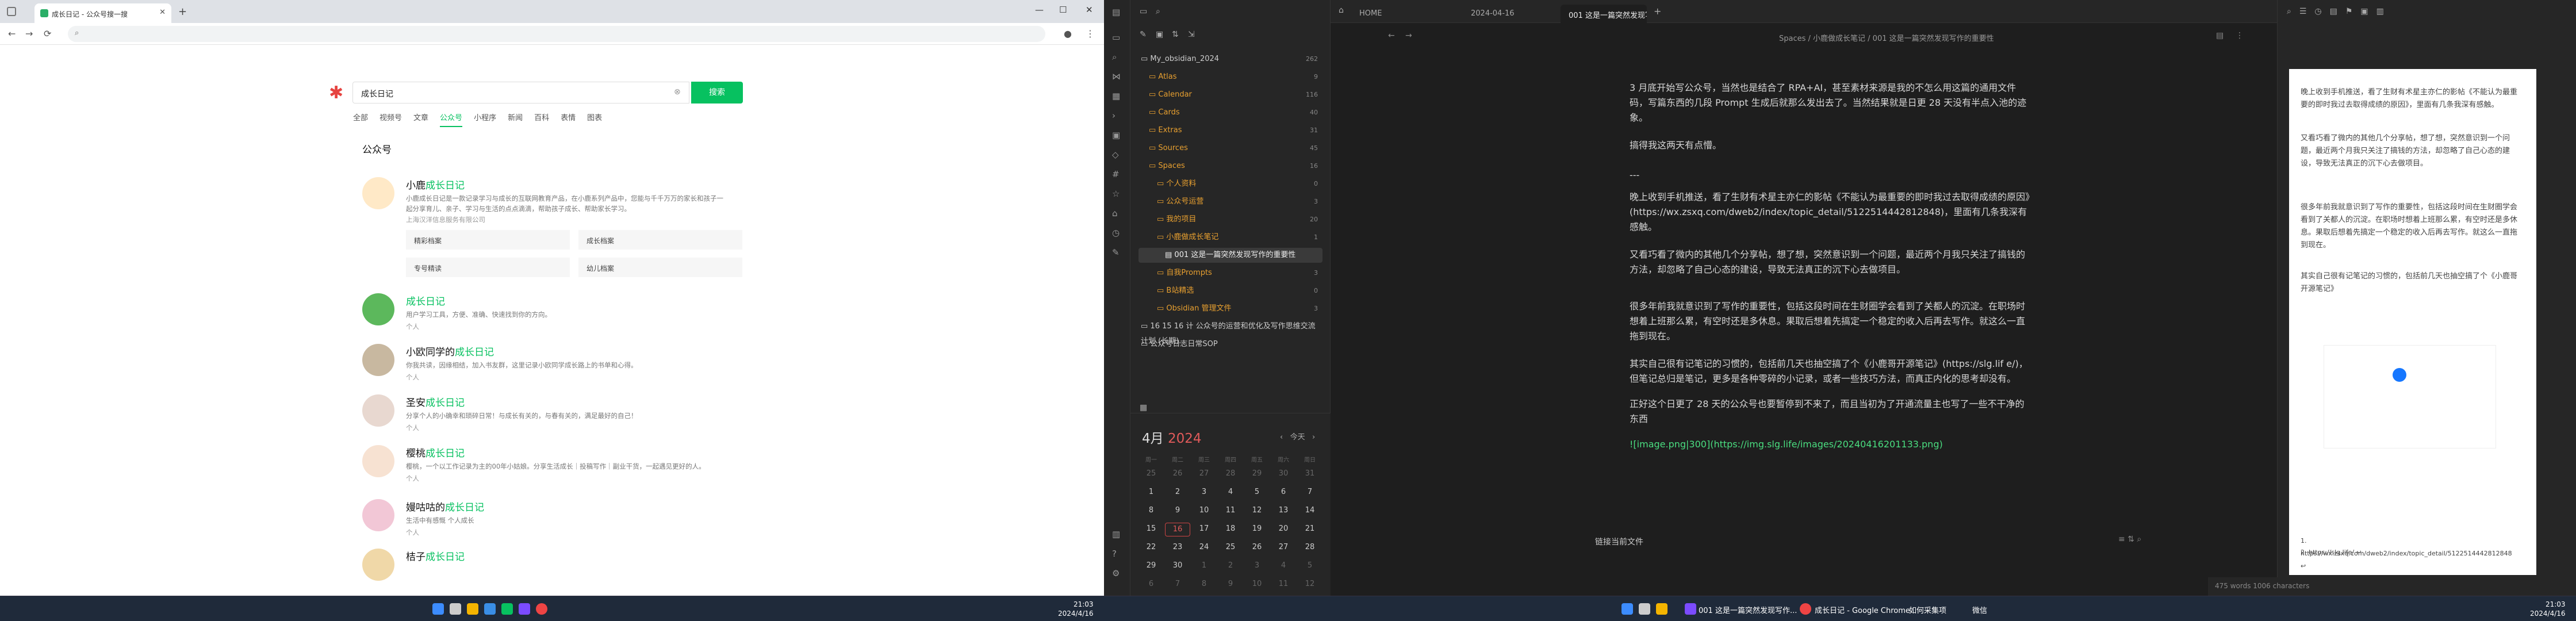 The image size is (2576, 621). What do you see at coordinates (1116, 252) in the screenshot?
I see `plugin-icon: ✎` at bounding box center [1116, 252].